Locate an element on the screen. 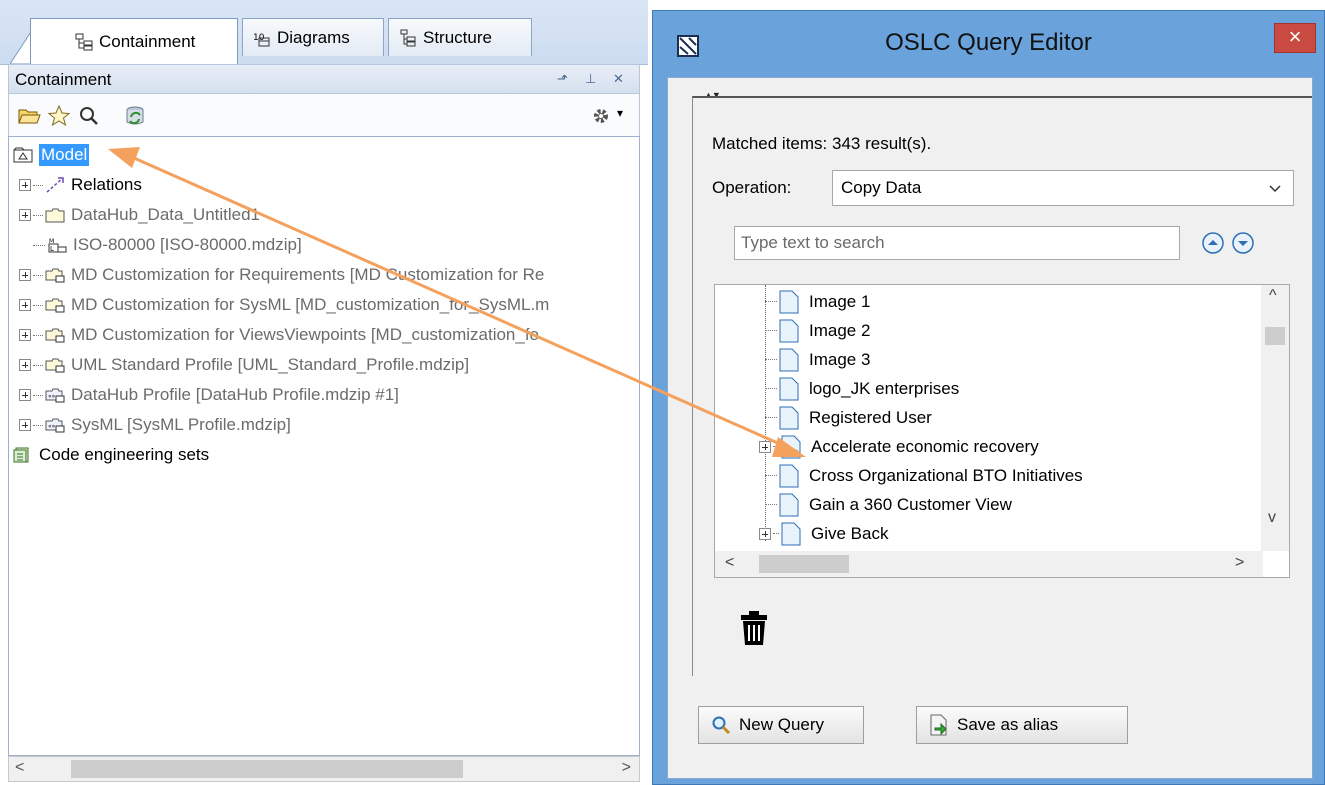 This screenshot has width=1325, height=785. result-item: Accelerate economic recovery is located at coordinates (899, 446).